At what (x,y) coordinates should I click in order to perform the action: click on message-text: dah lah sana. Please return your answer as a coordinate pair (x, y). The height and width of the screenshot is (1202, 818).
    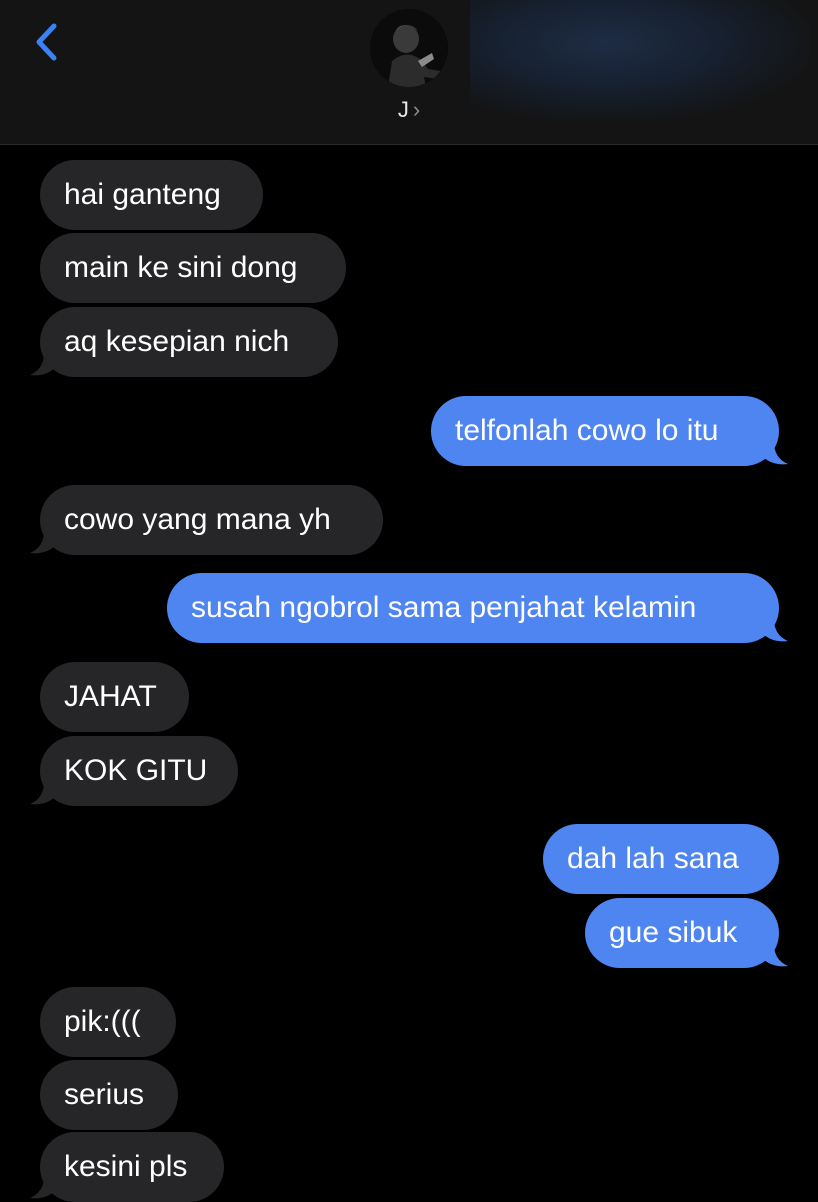
    Looking at the image, I should click on (653, 858).